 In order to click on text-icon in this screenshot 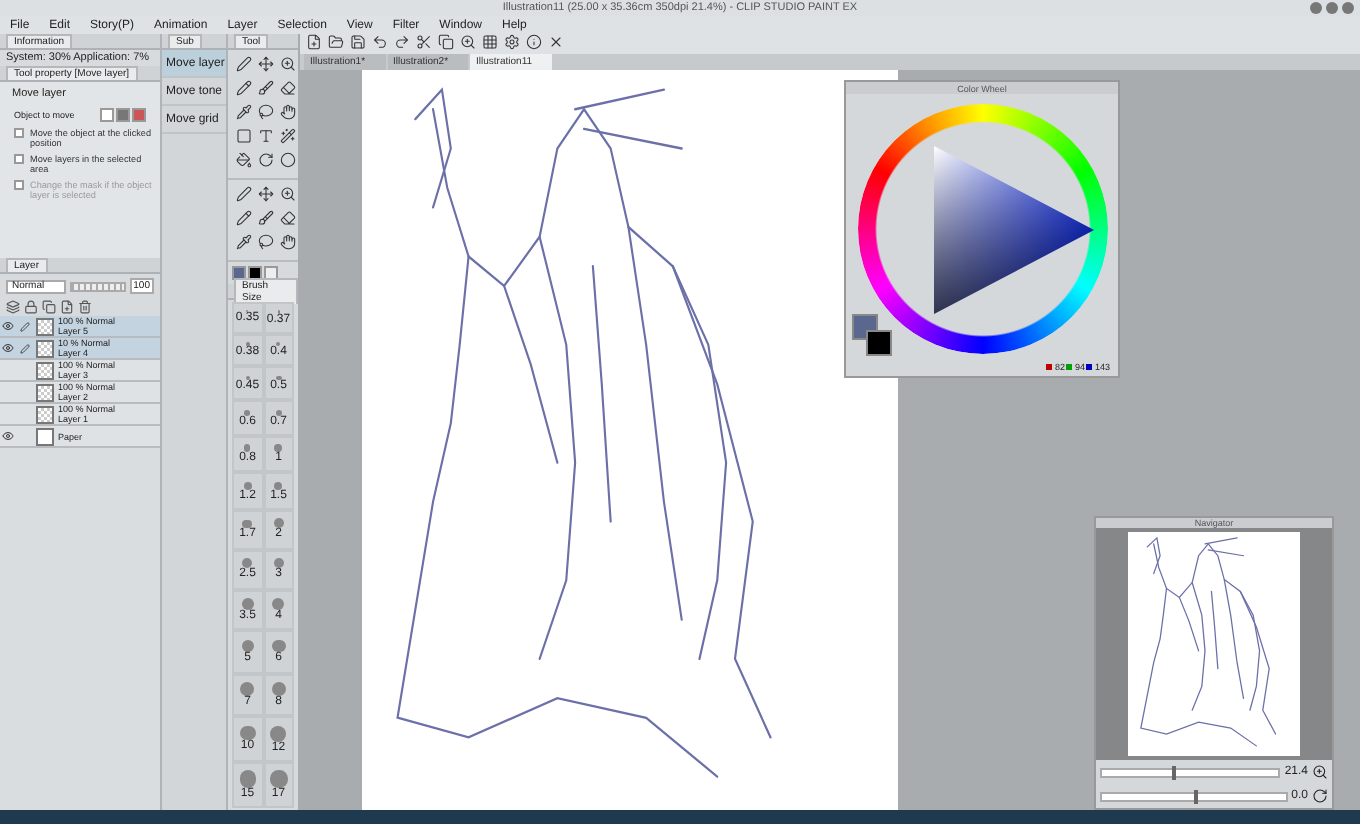, I will do `click(266, 136)`.